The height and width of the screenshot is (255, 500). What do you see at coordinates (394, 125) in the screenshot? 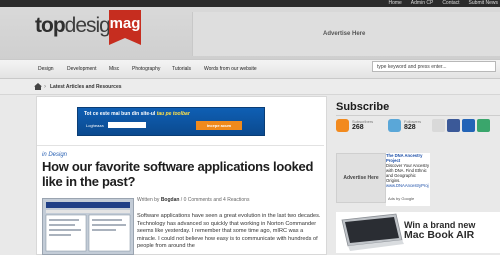
I see `twitter-icon` at bounding box center [394, 125].